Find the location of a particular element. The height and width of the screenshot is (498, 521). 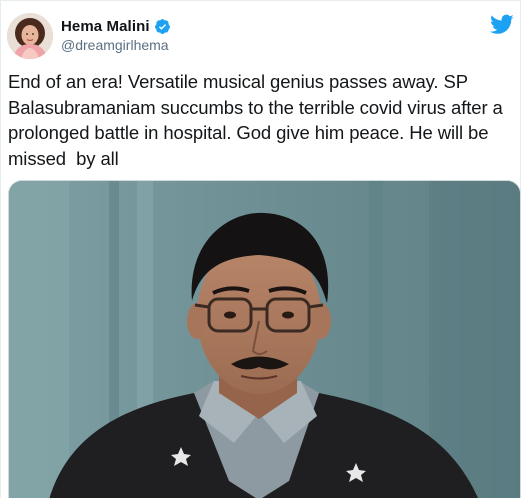

author-display-name: Hema Malini is located at coordinates (105, 26).